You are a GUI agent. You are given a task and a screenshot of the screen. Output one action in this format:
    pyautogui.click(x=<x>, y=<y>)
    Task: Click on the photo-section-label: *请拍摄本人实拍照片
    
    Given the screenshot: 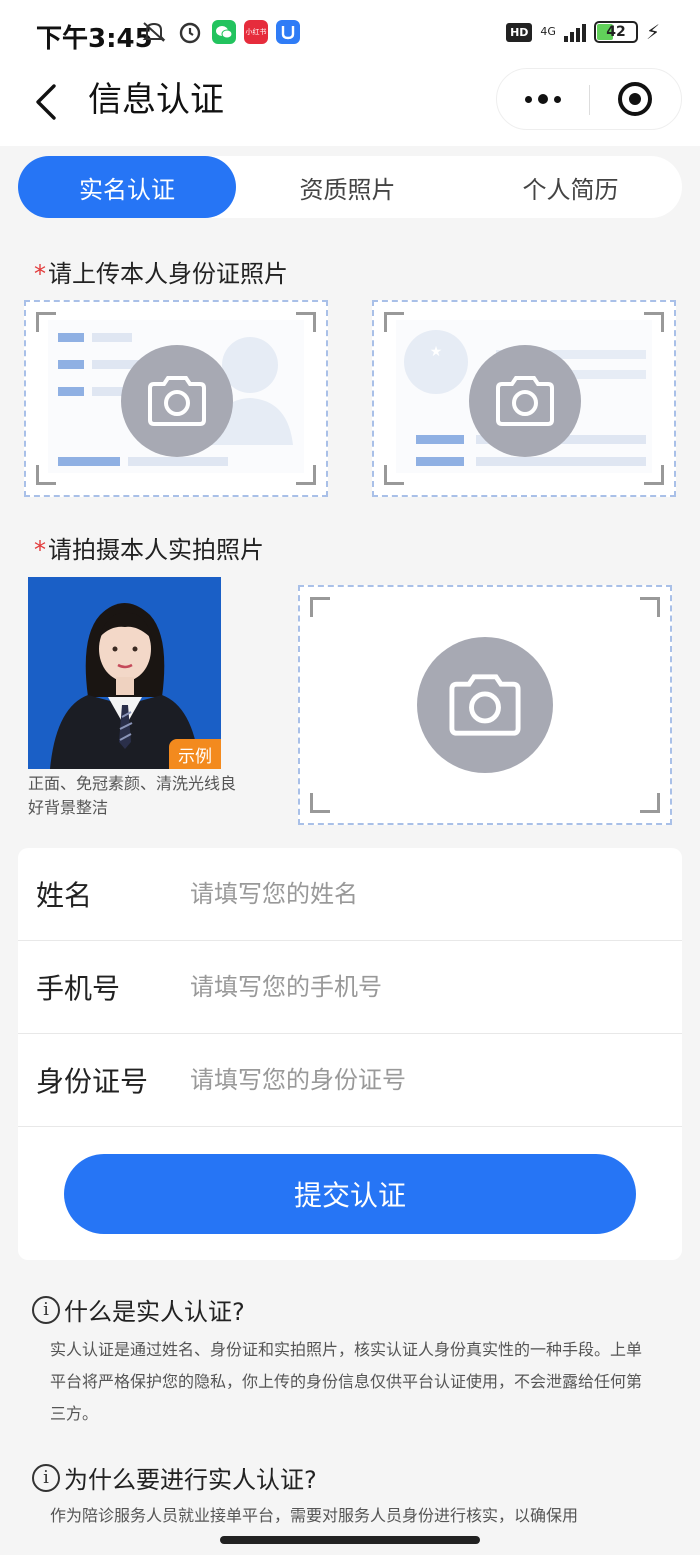 What is the action you would take?
    pyautogui.click(x=149, y=547)
    